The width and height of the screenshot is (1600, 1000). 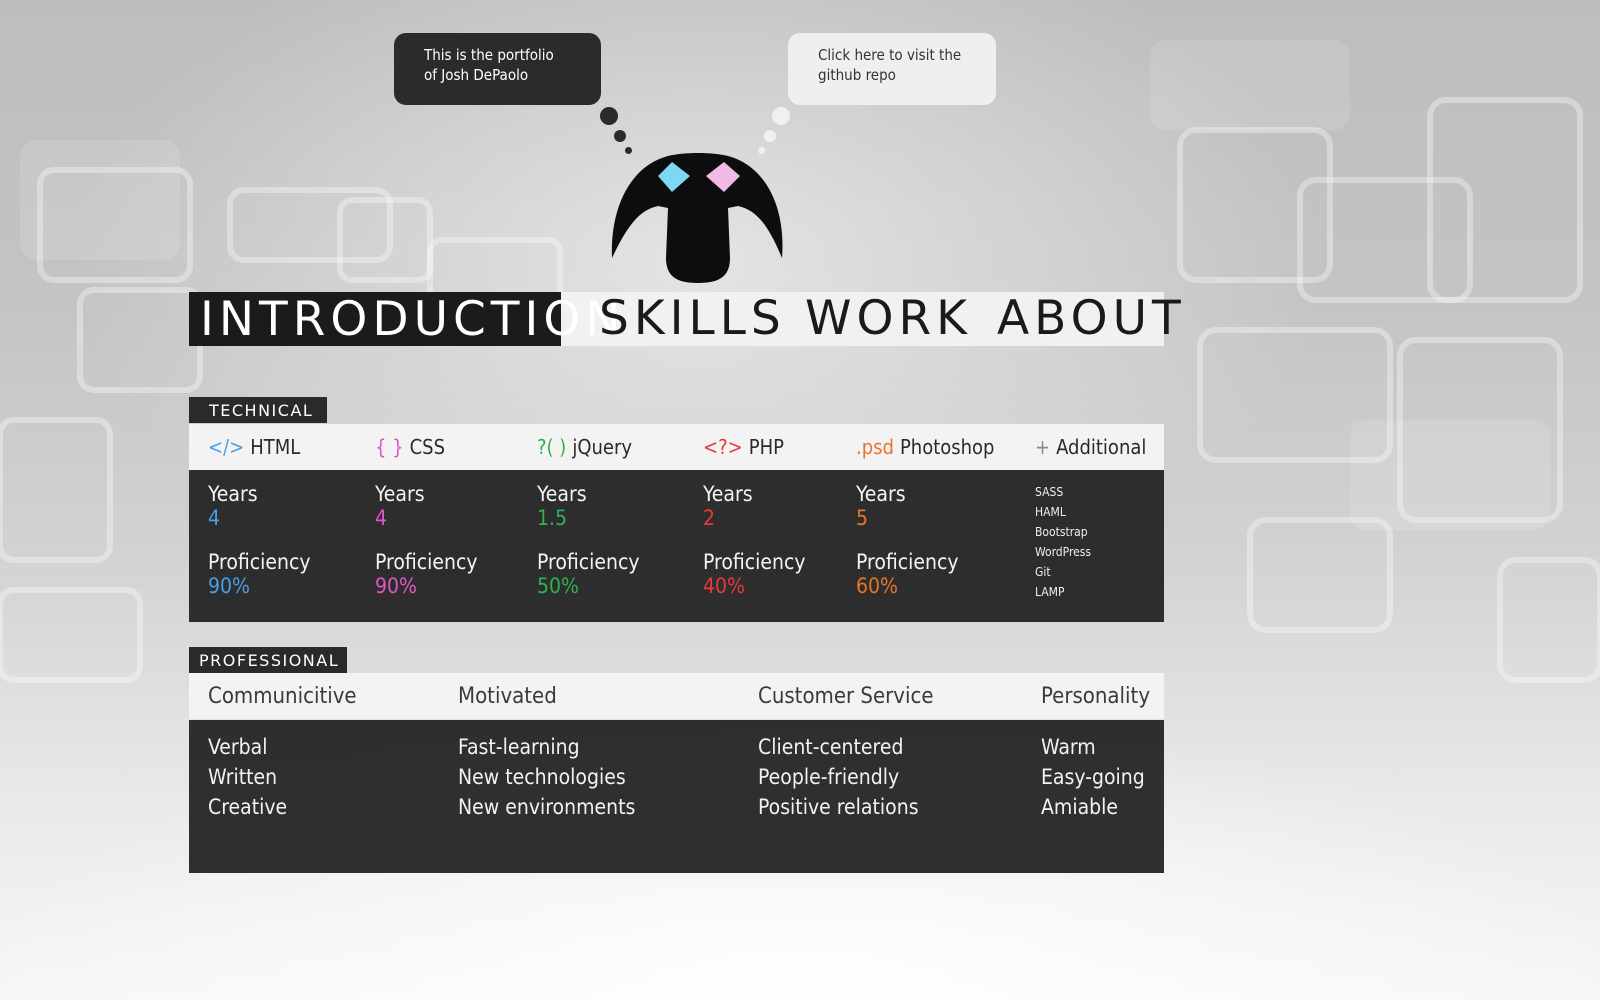 What do you see at coordinates (1080, 807) in the screenshot?
I see `list-item: Amiable` at bounding box center [1080, 807].